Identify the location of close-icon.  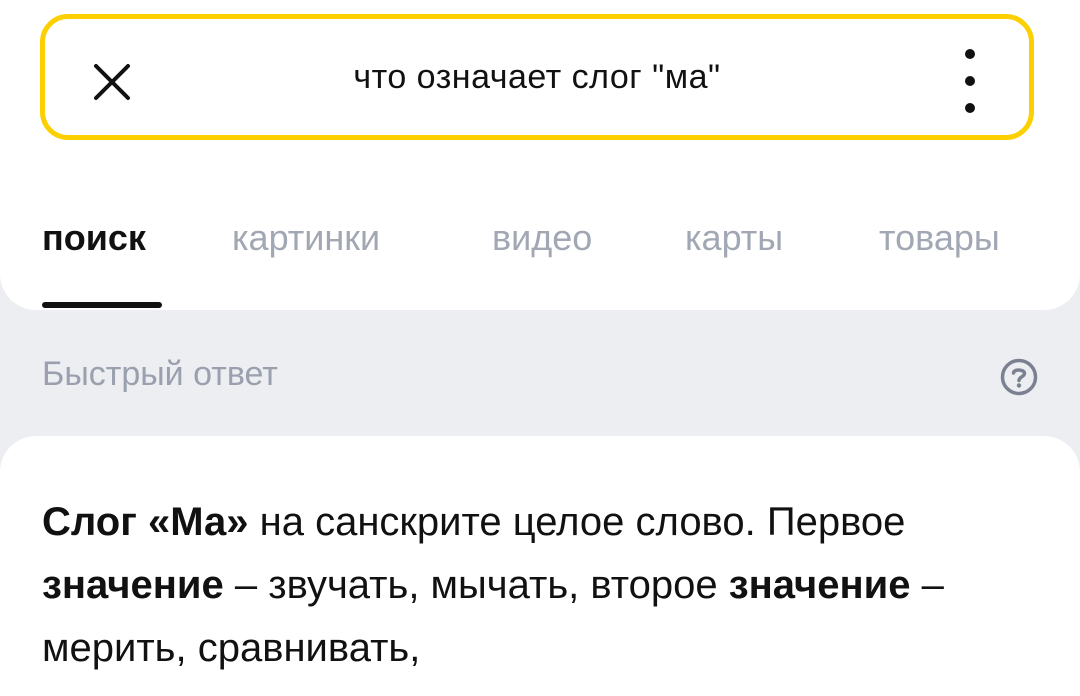
(112, 82).